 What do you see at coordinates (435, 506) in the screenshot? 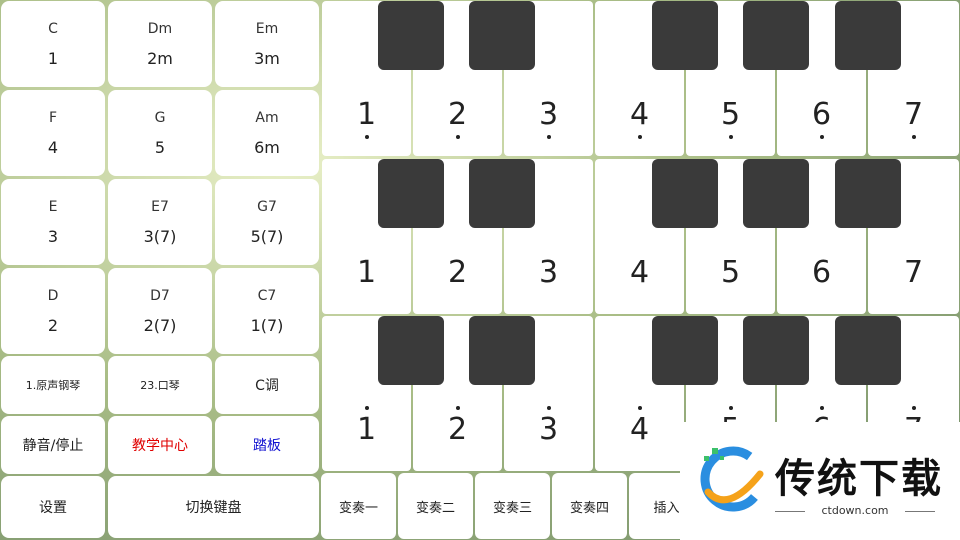
I see `variation-button: 变奏二` at bounding box center [435, 506].